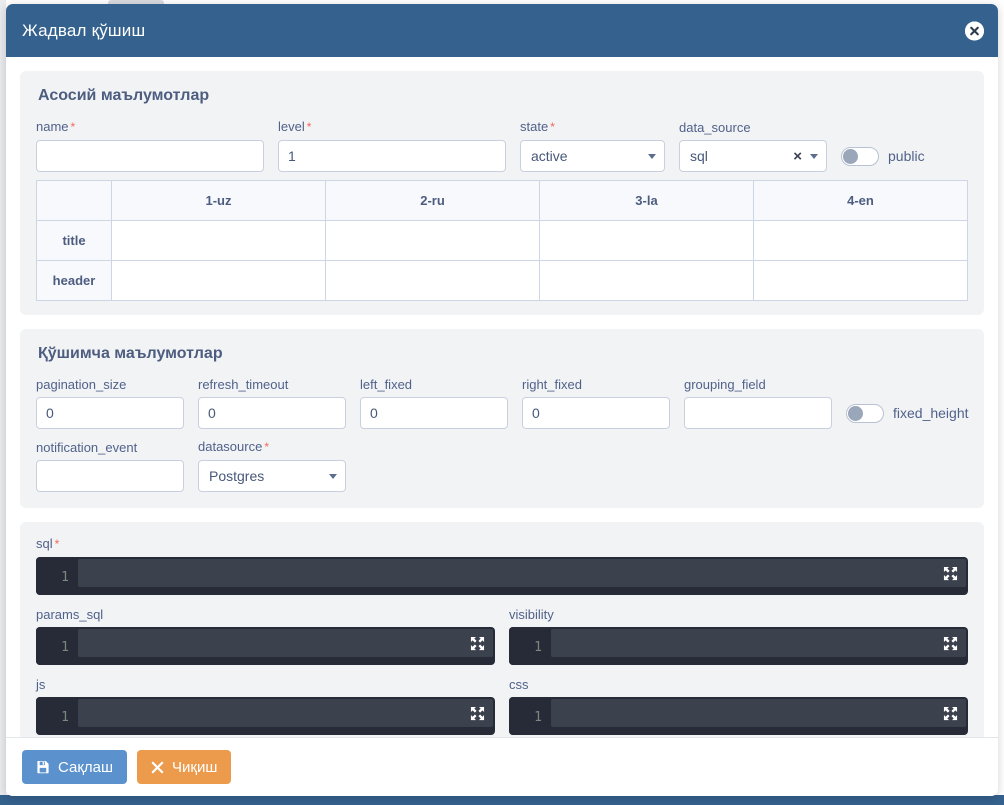  I want to click on save-button: Сақлаш, so click(75, 767).